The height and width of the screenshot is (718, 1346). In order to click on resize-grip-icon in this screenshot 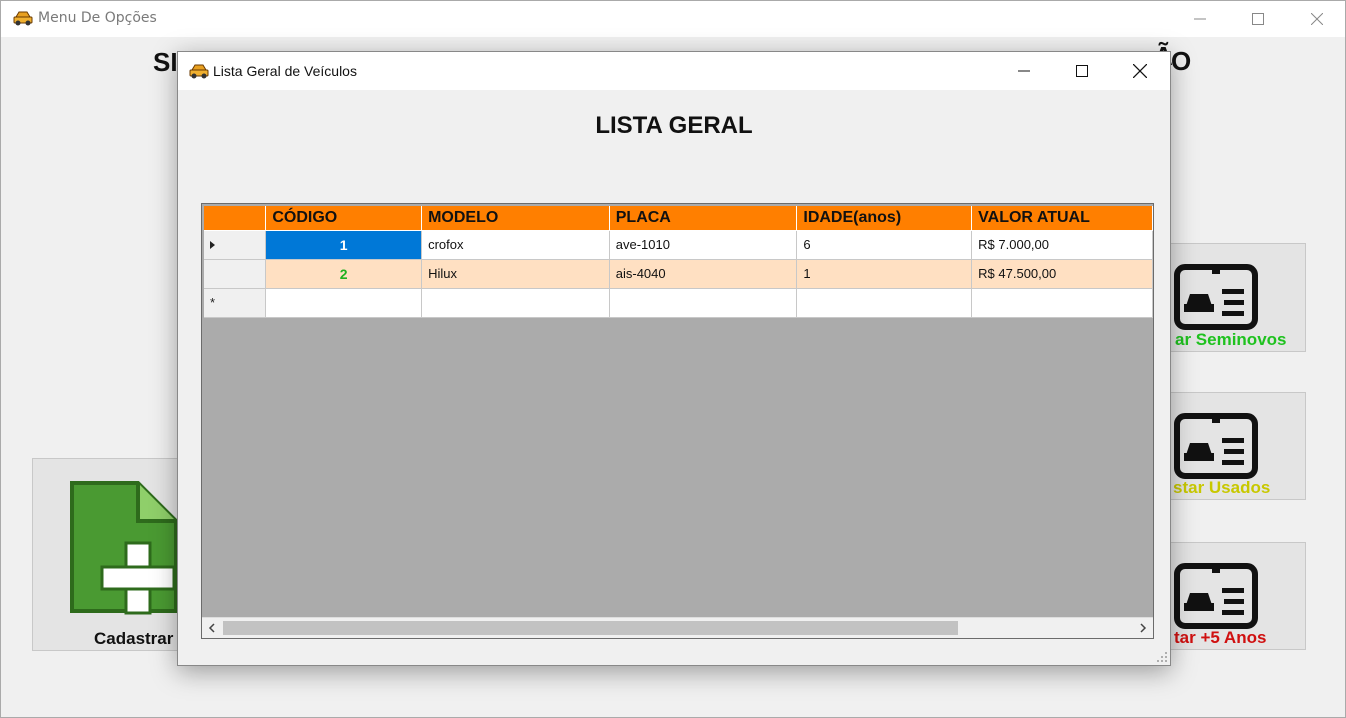, I will do `click(1162, 657)`.